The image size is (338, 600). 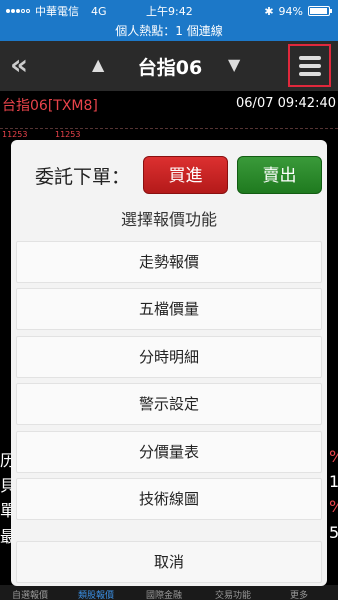 I want to click on app-header: « ▲ 台指06 ▼, so click(x=169, y=66).